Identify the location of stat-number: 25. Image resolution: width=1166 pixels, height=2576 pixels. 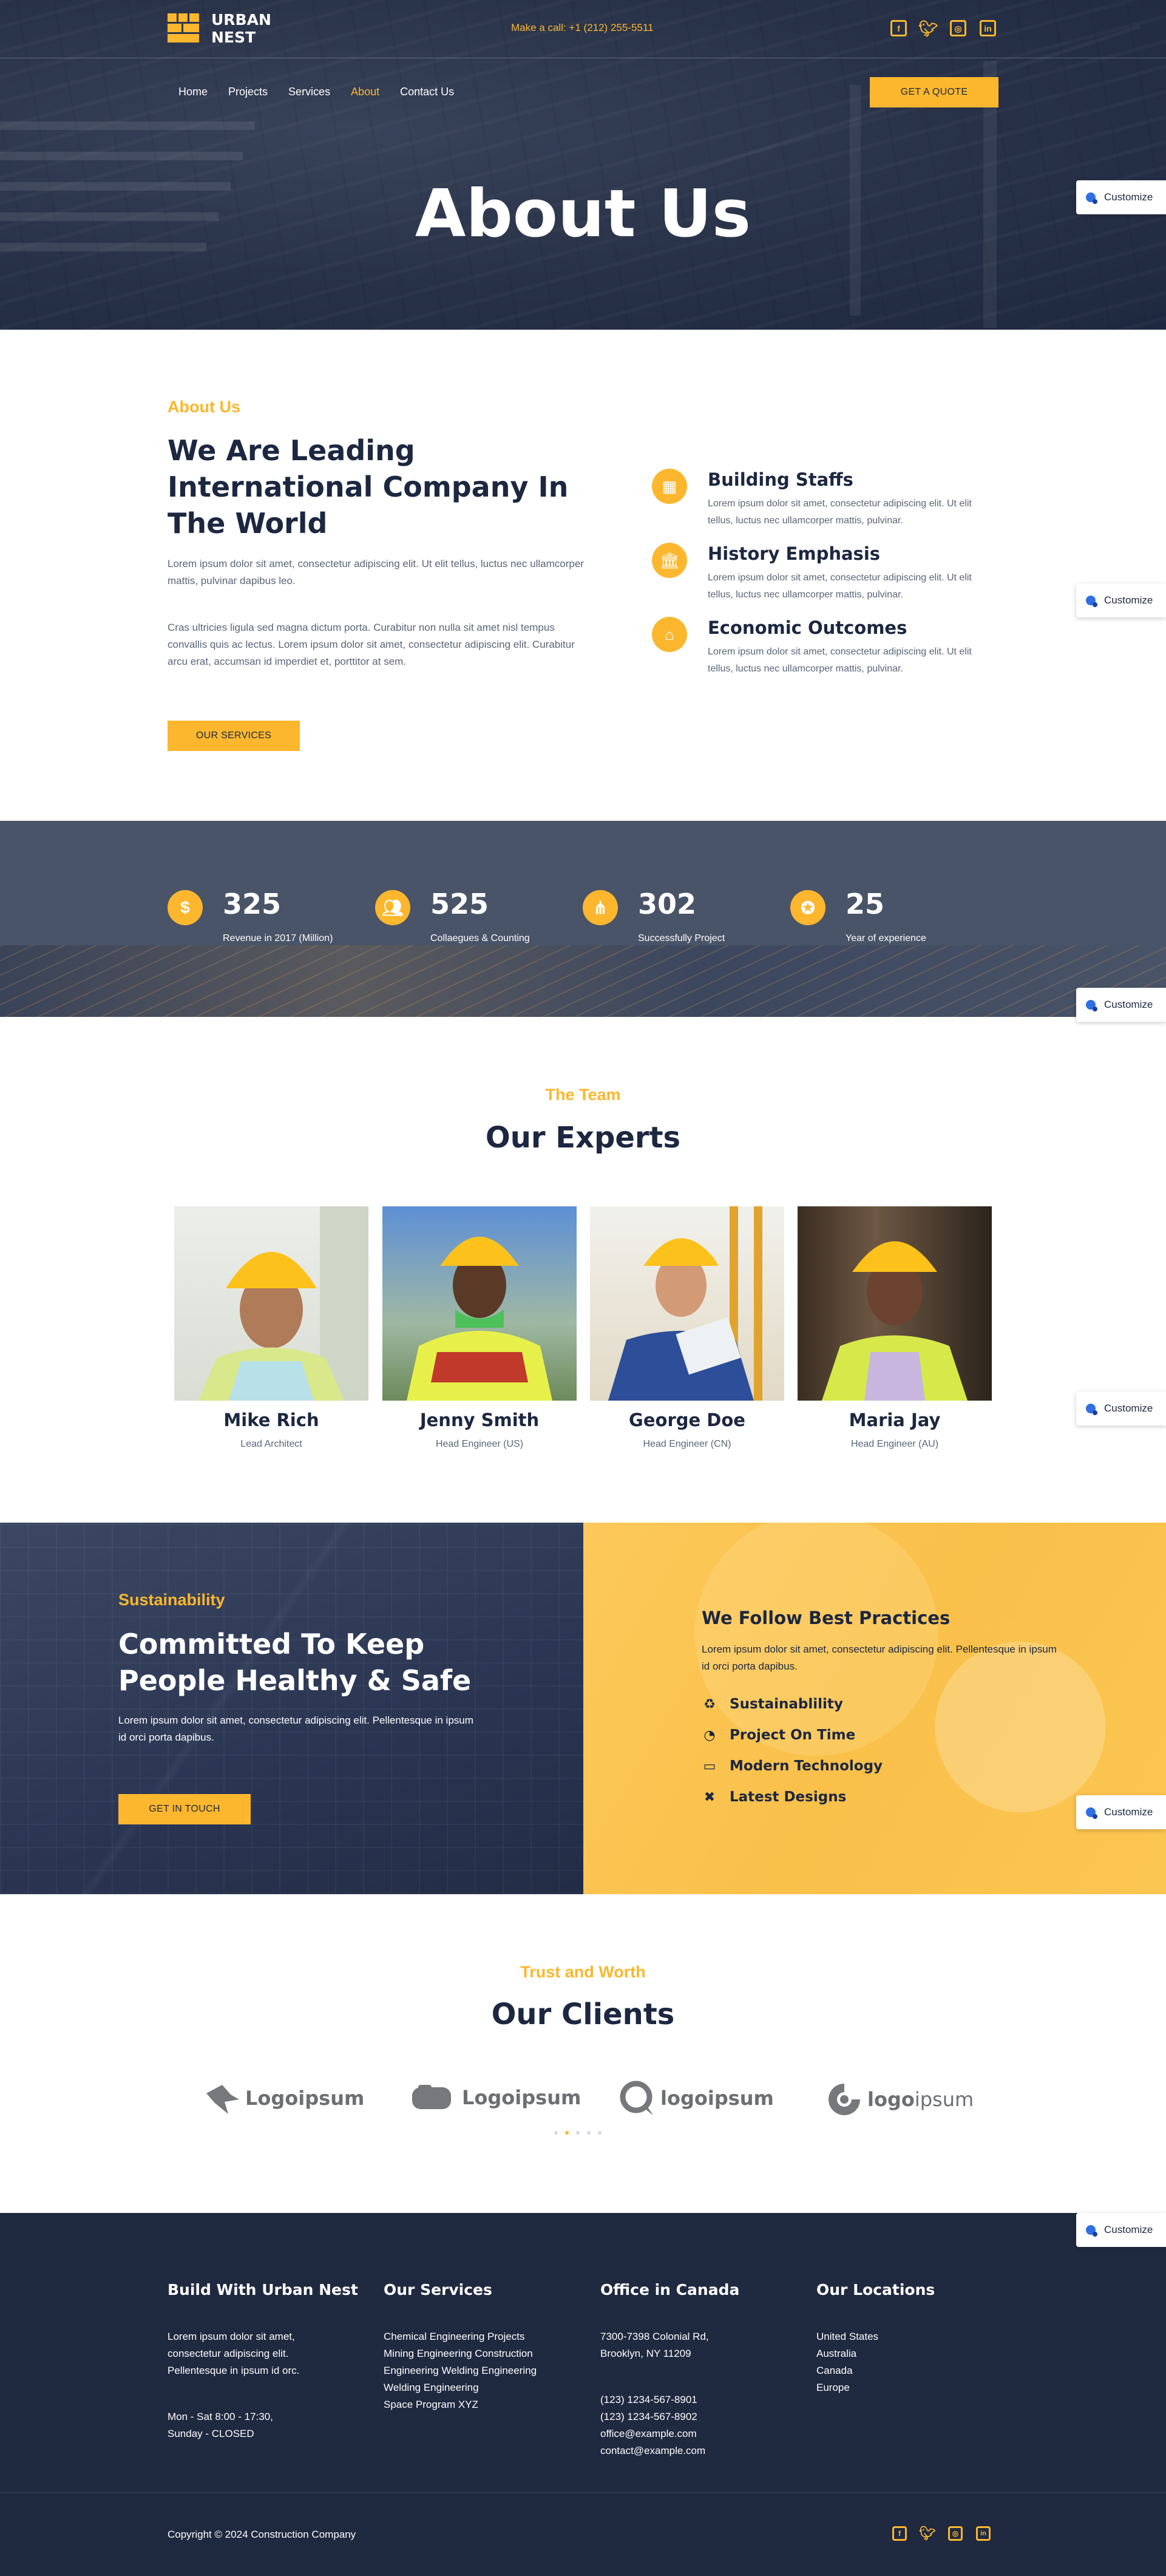
(865, 904).